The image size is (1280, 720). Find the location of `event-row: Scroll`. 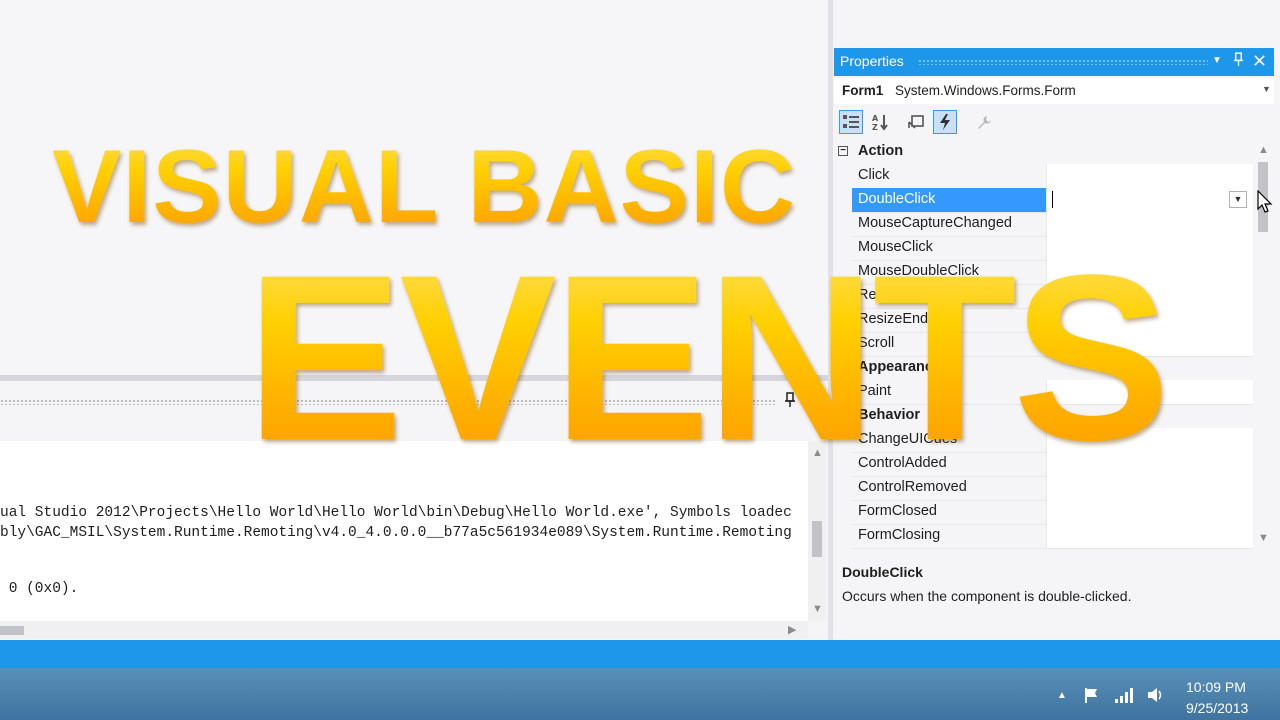

event-row: Scroll is located at coordinates (1052, 344).